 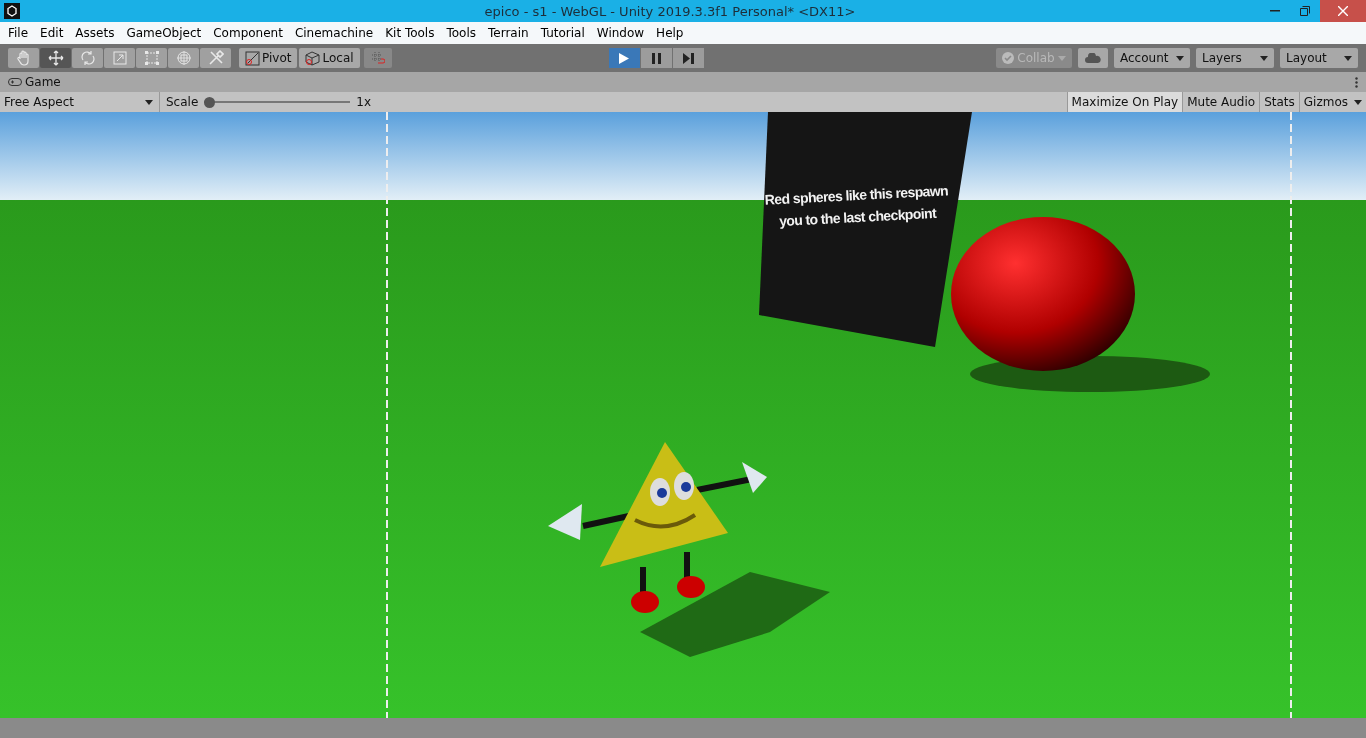 I want to click on menu-item: Help, so click(x=670, y=33).